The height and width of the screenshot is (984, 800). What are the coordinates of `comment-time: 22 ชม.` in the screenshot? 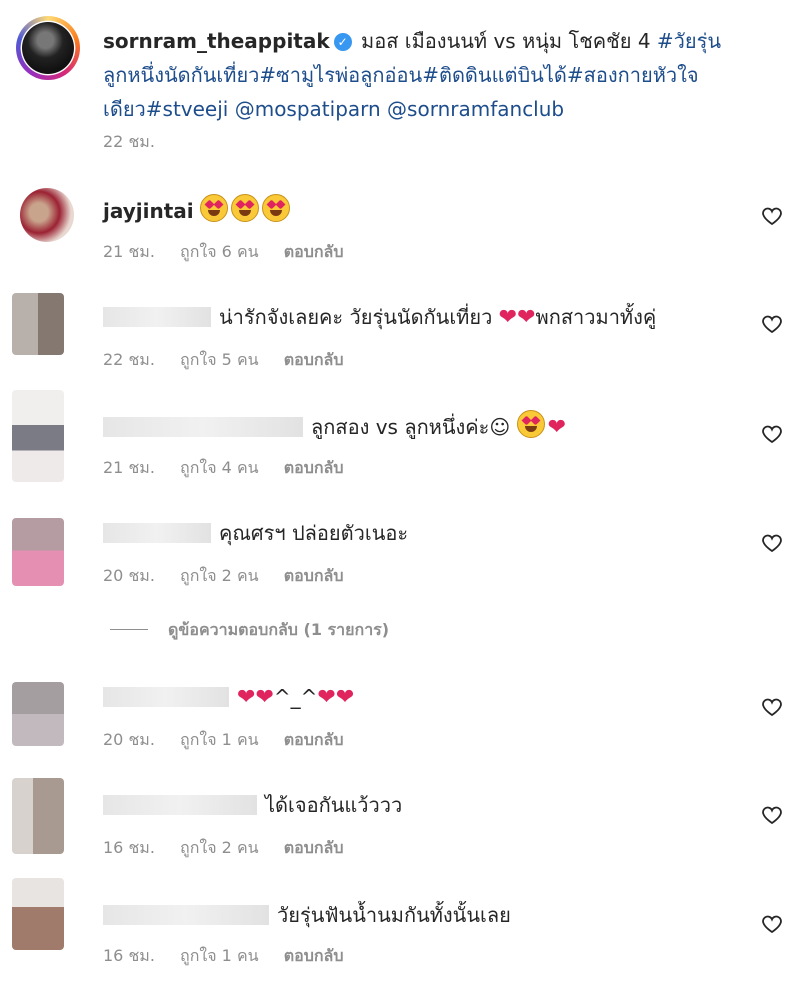 It's located at (129, 359).